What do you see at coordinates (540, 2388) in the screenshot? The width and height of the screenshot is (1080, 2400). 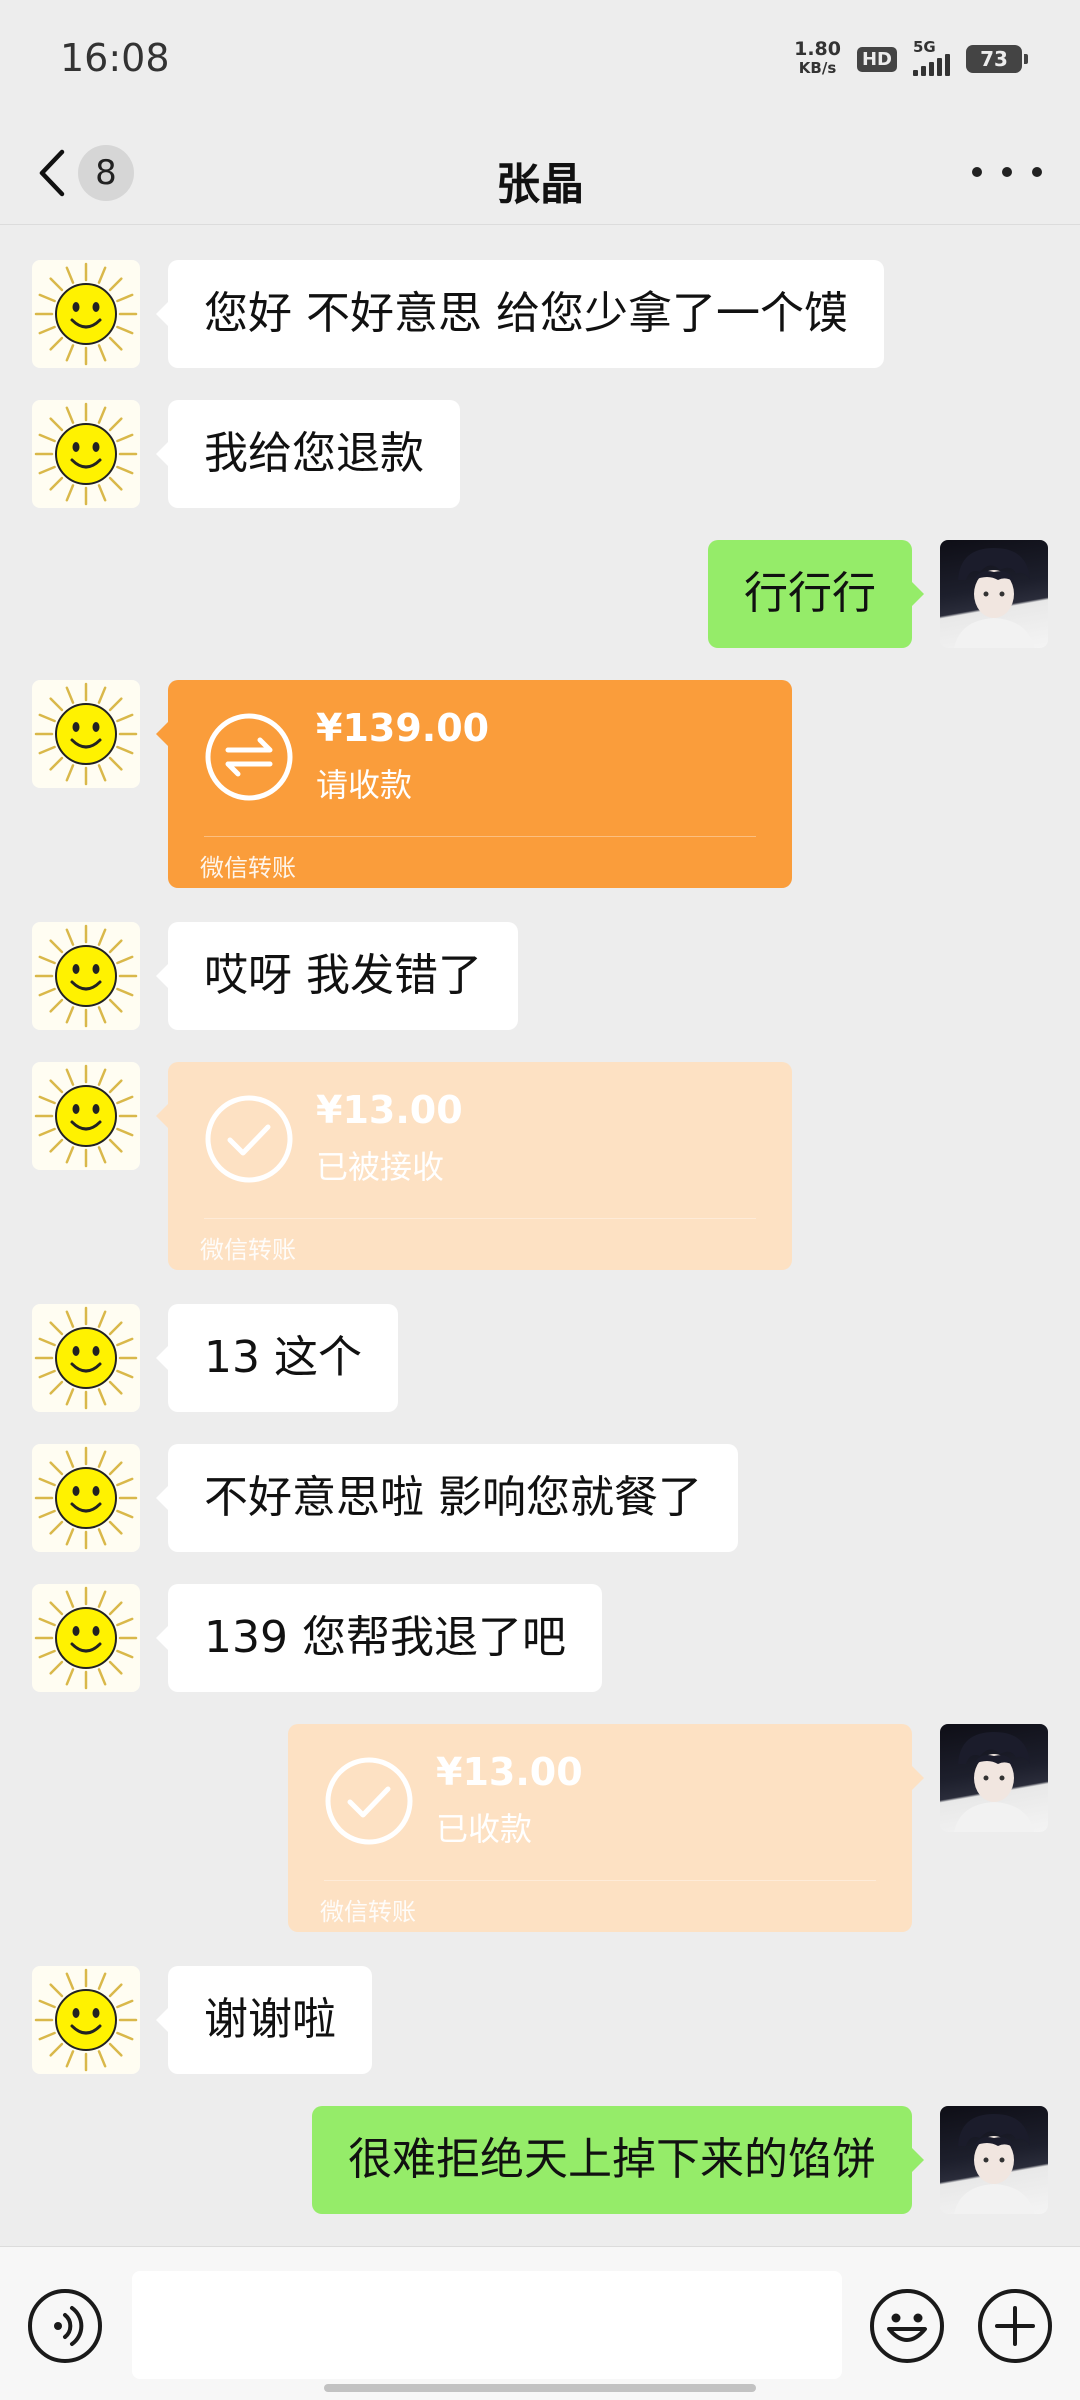 I see `home-indicator` at bounding box center [540, 2388].